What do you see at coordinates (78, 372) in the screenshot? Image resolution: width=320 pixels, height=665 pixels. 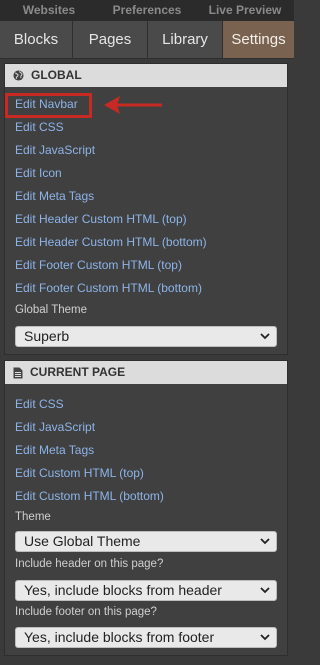 I see `current-page-panel-title: CURRENT PAGE` at bounding box center [78, 372].